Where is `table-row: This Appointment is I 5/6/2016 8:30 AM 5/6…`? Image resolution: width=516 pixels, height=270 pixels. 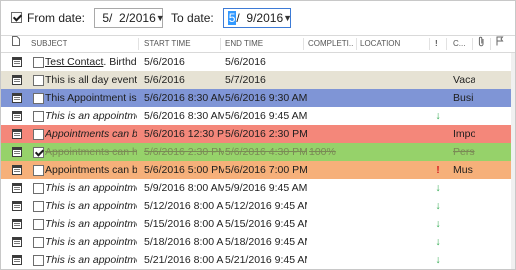
table-row: This Appointment is I 5/6/2016 8:30 AM 5/6… is located at coordinates (258, 98).